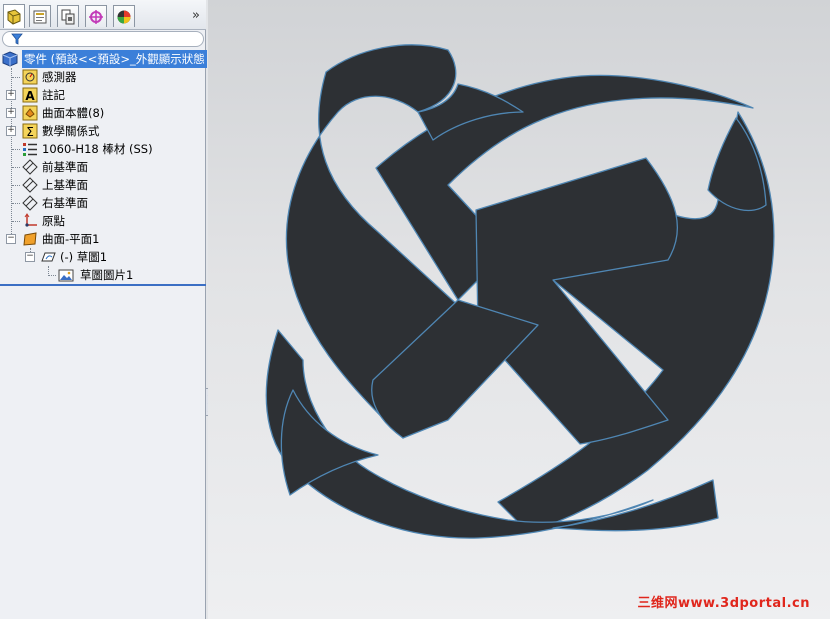 The width and height of the screenshot is (830, 619). What do you see at coordinates (103, 167) in the screenshot?
I see `tree-item-front-plane: 前基準面` at bounding box center [103, 167].